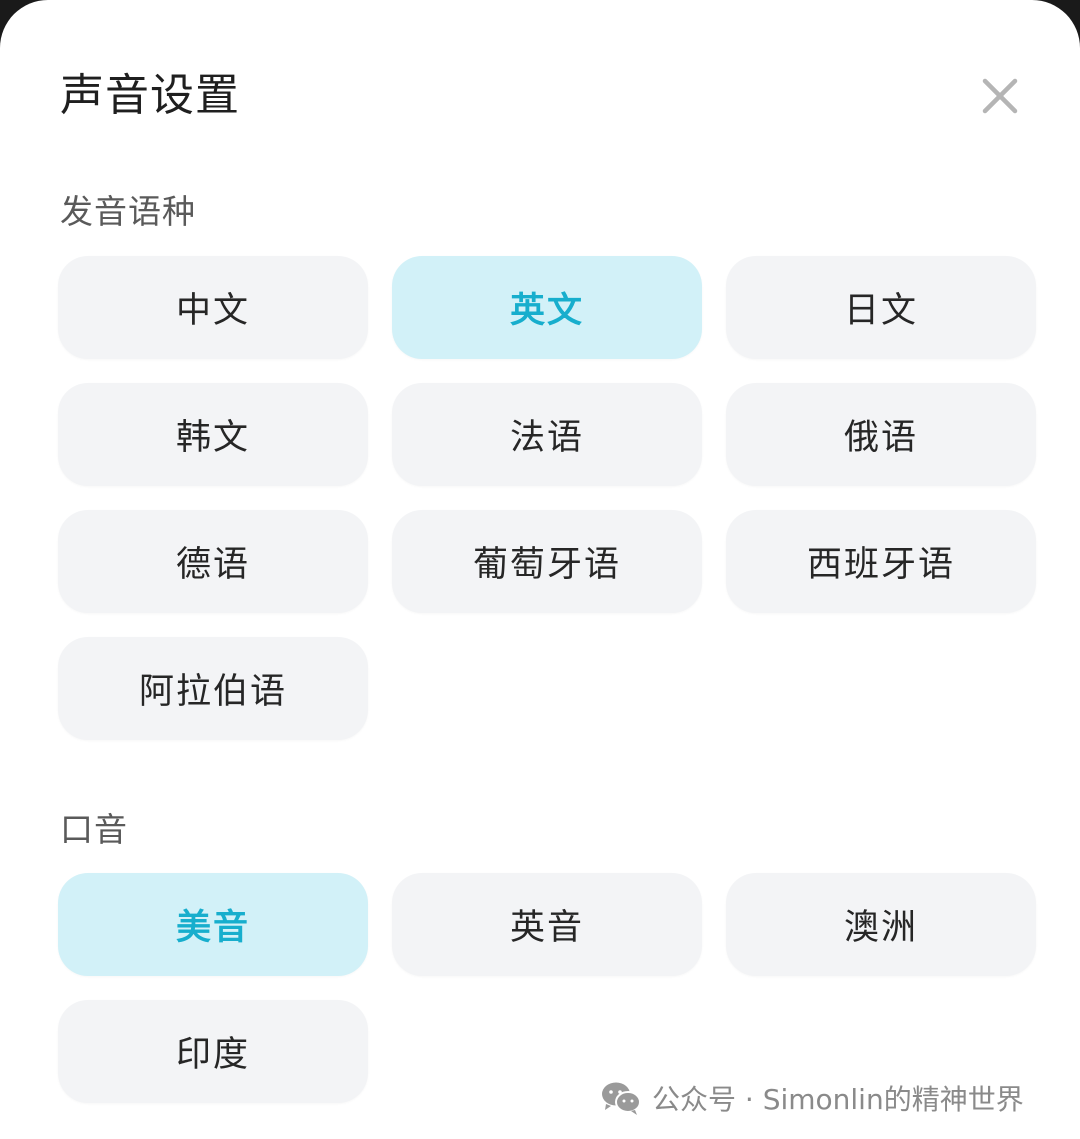 This screenshot has width=1080, height=1139. Describe the element at coordinates (621, 1098) in the screenshot. I see `wechat-icon` at that location.